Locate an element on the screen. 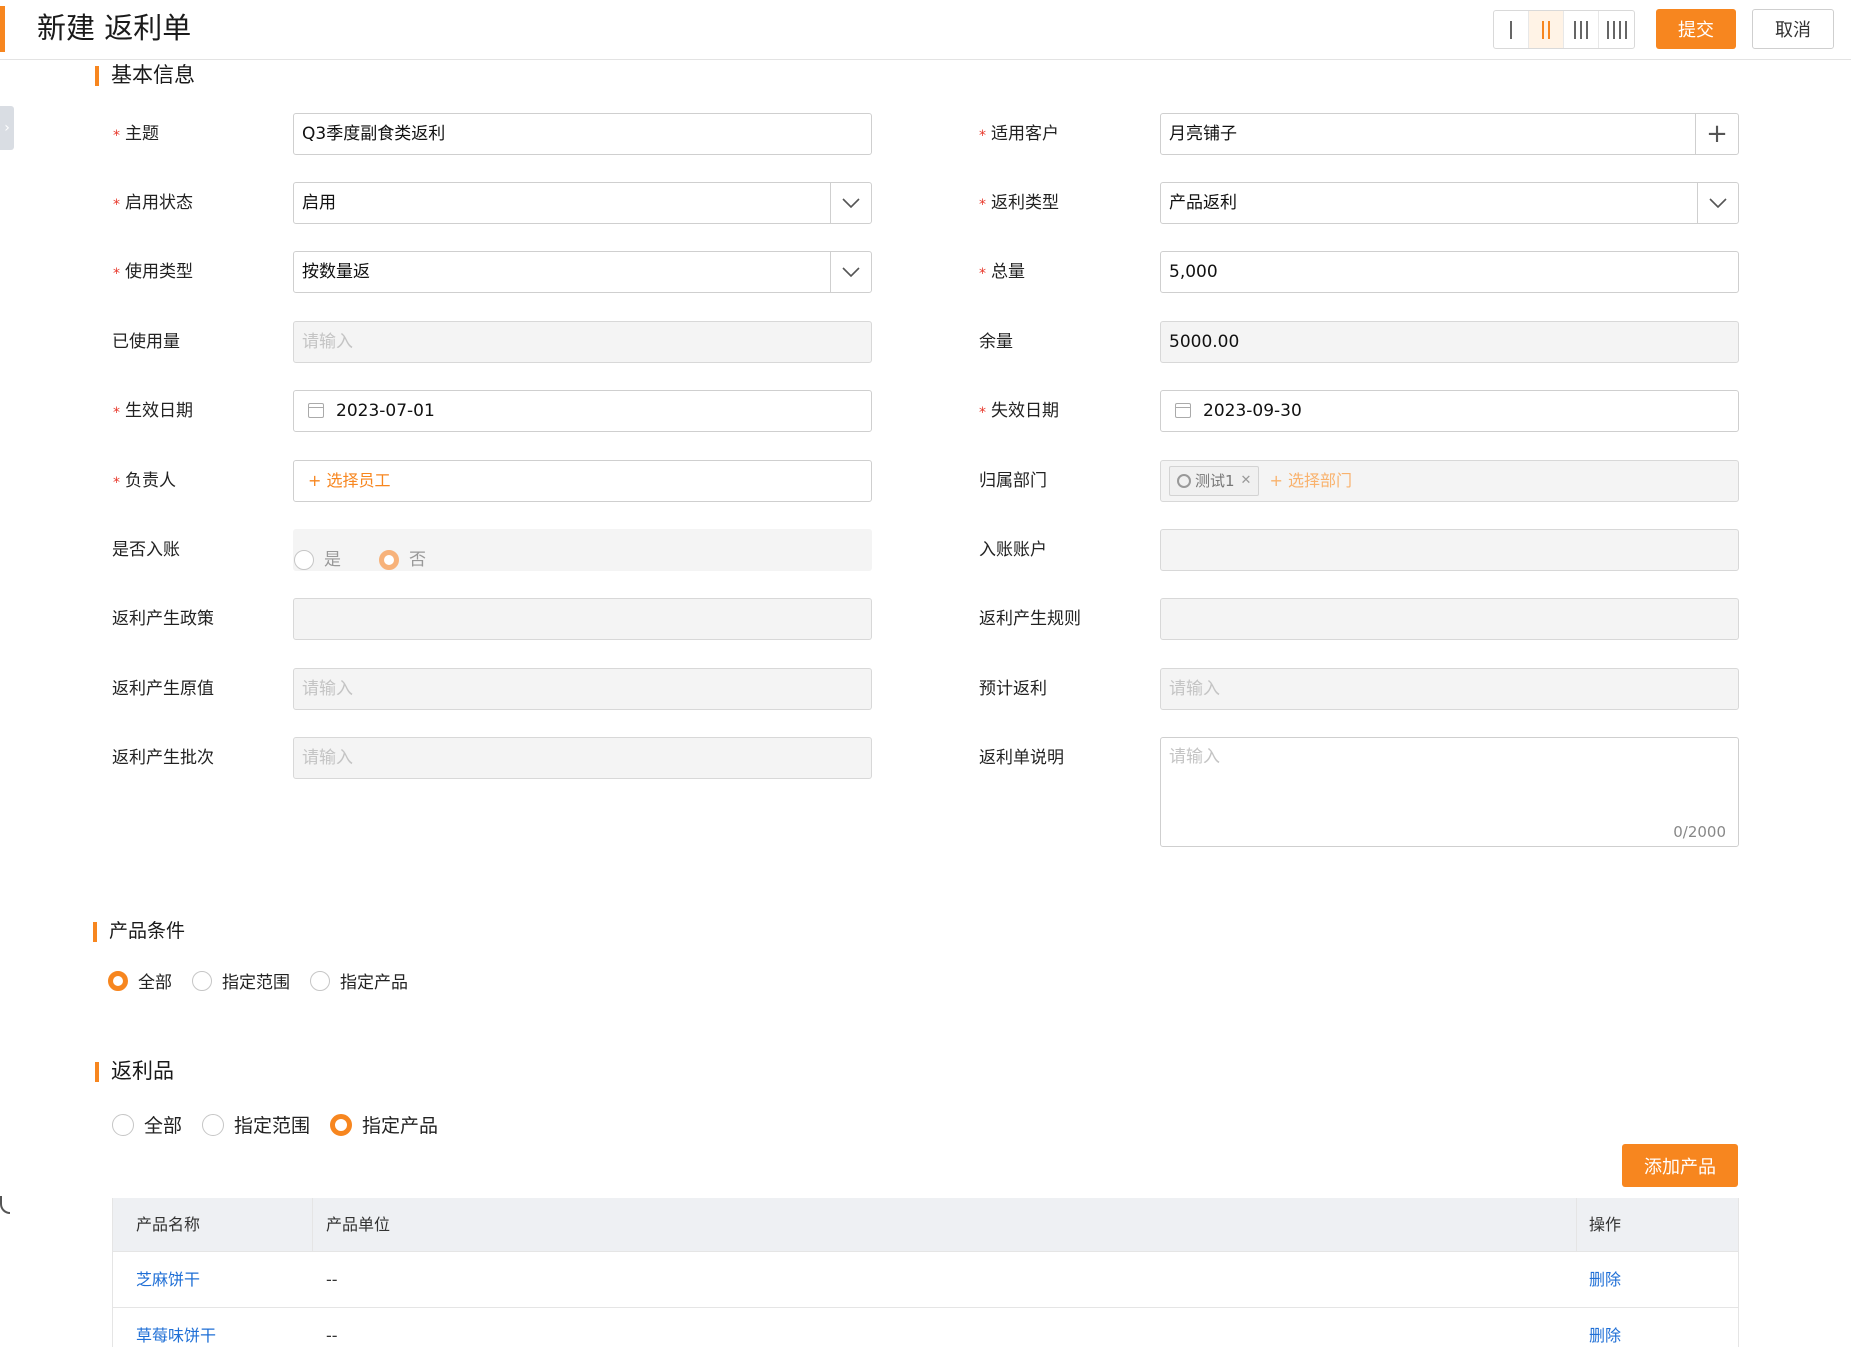 The height and width of the screenshot is (1347, 1851). add-customer-button: + is located at coordinates (1716, 134).